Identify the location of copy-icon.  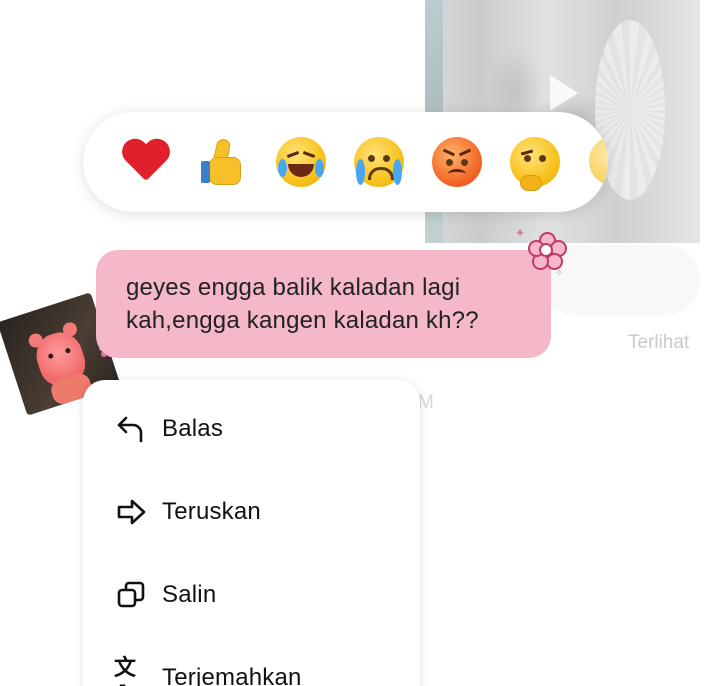
(131, 595).